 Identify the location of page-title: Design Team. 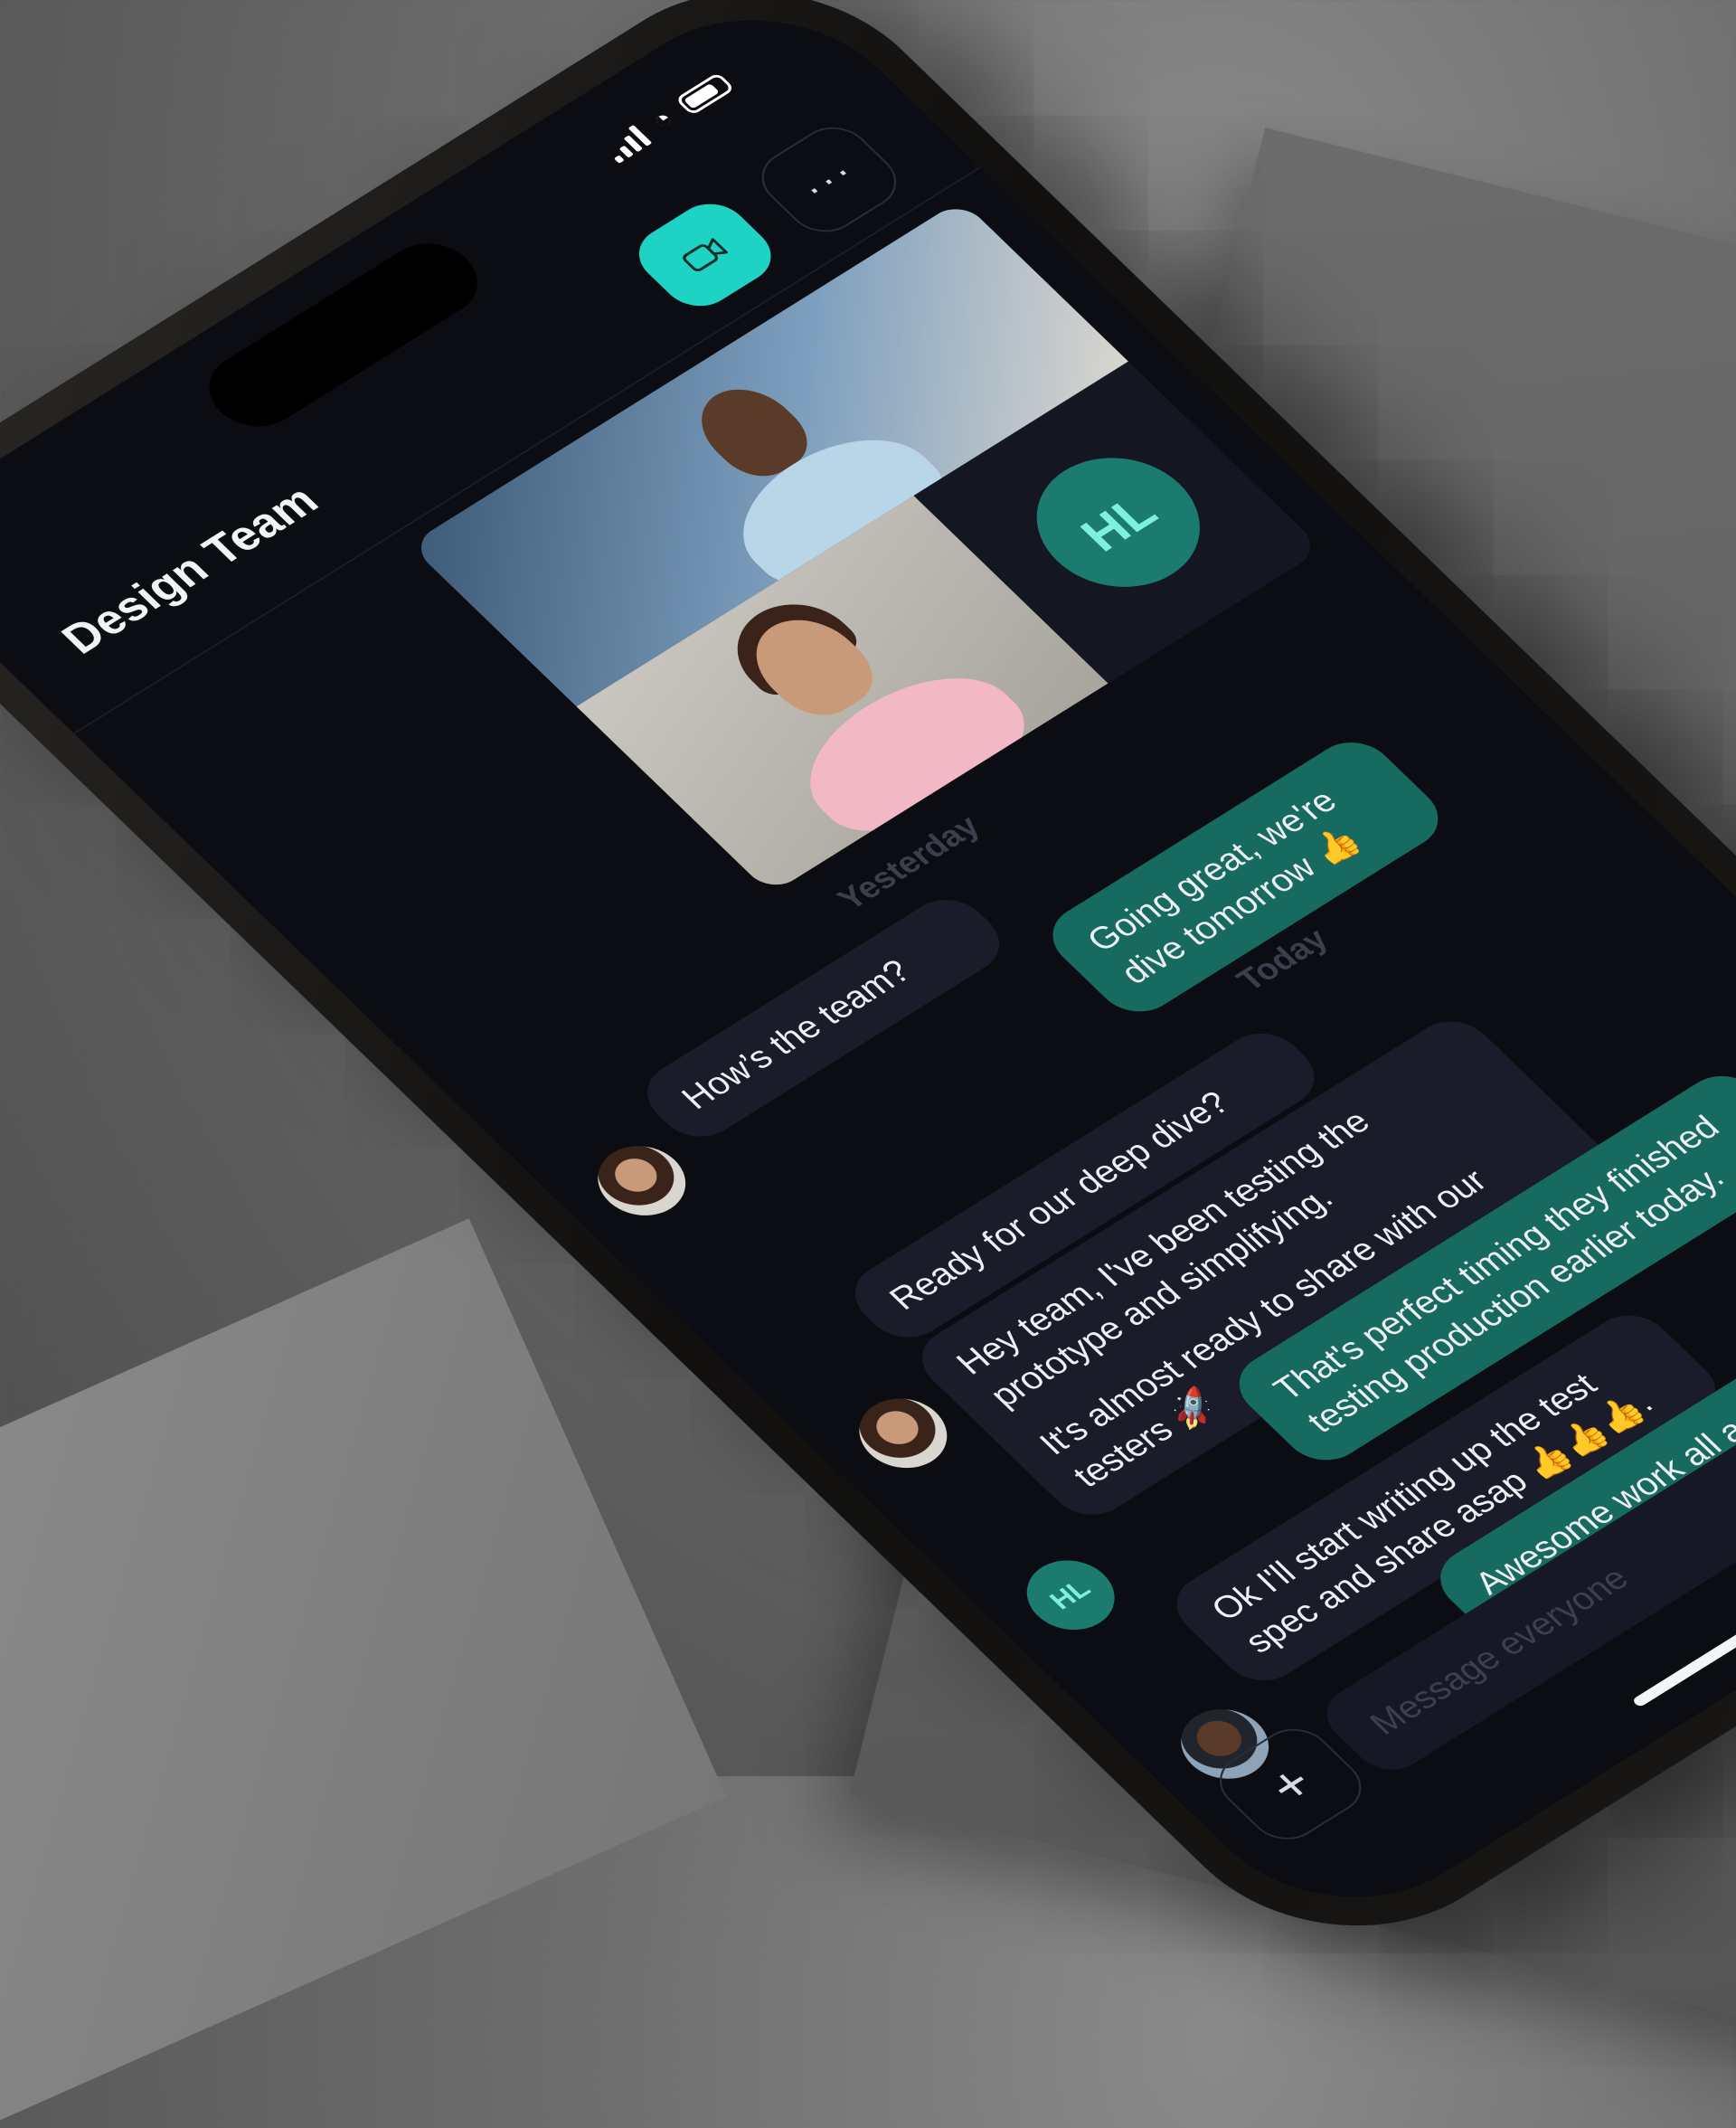
(190, 569).